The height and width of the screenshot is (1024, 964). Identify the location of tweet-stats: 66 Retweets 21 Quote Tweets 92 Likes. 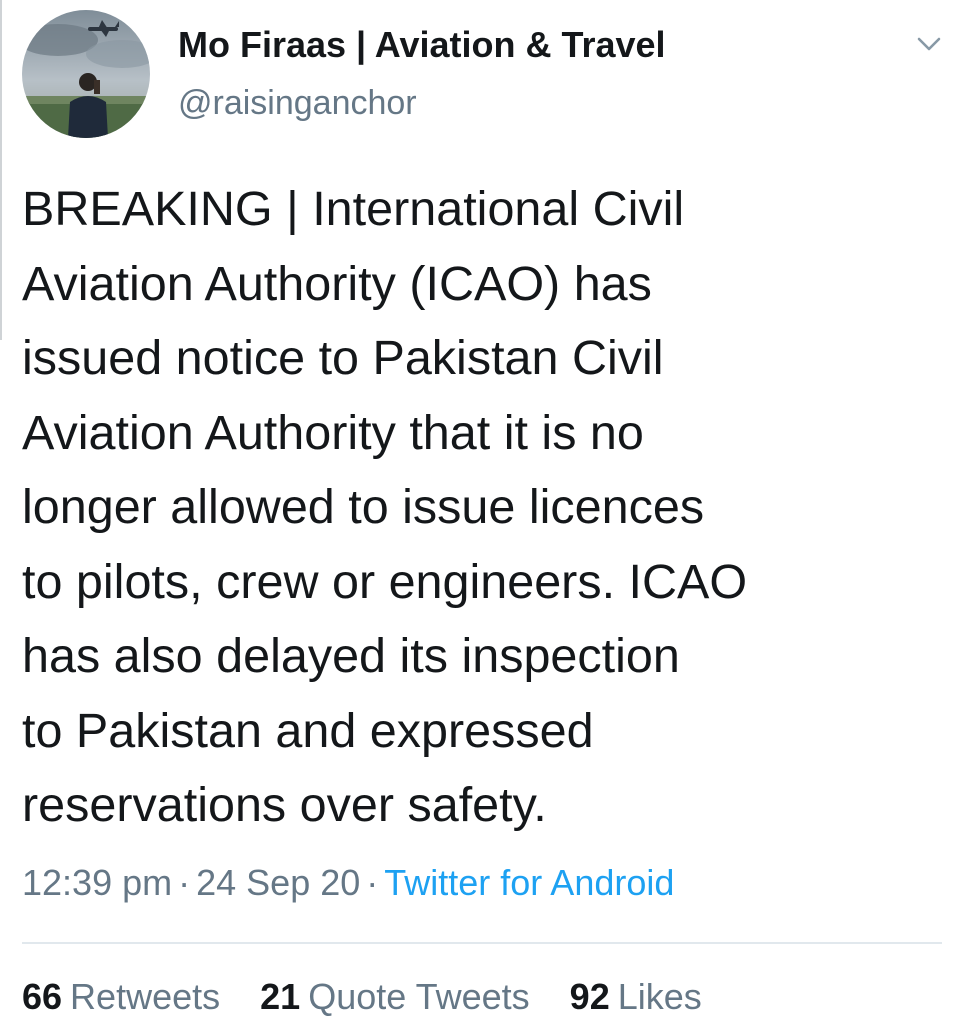
(362, 997).